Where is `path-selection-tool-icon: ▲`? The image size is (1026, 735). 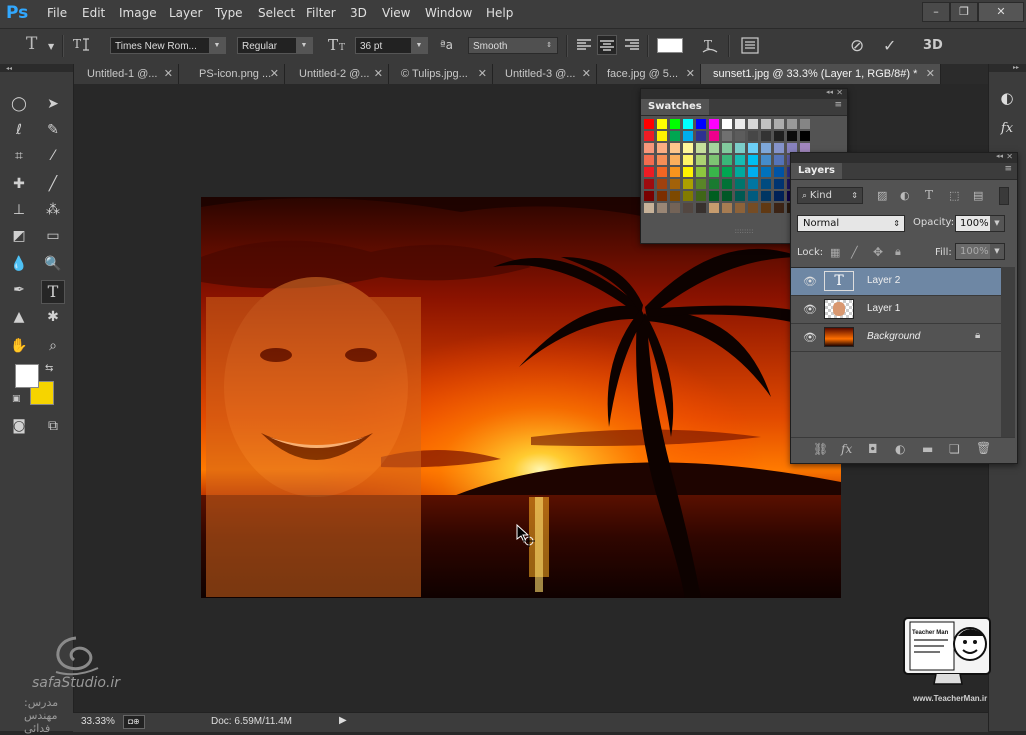
path-selection-tool-icon: ▲ is located at coordinates (19, 317).